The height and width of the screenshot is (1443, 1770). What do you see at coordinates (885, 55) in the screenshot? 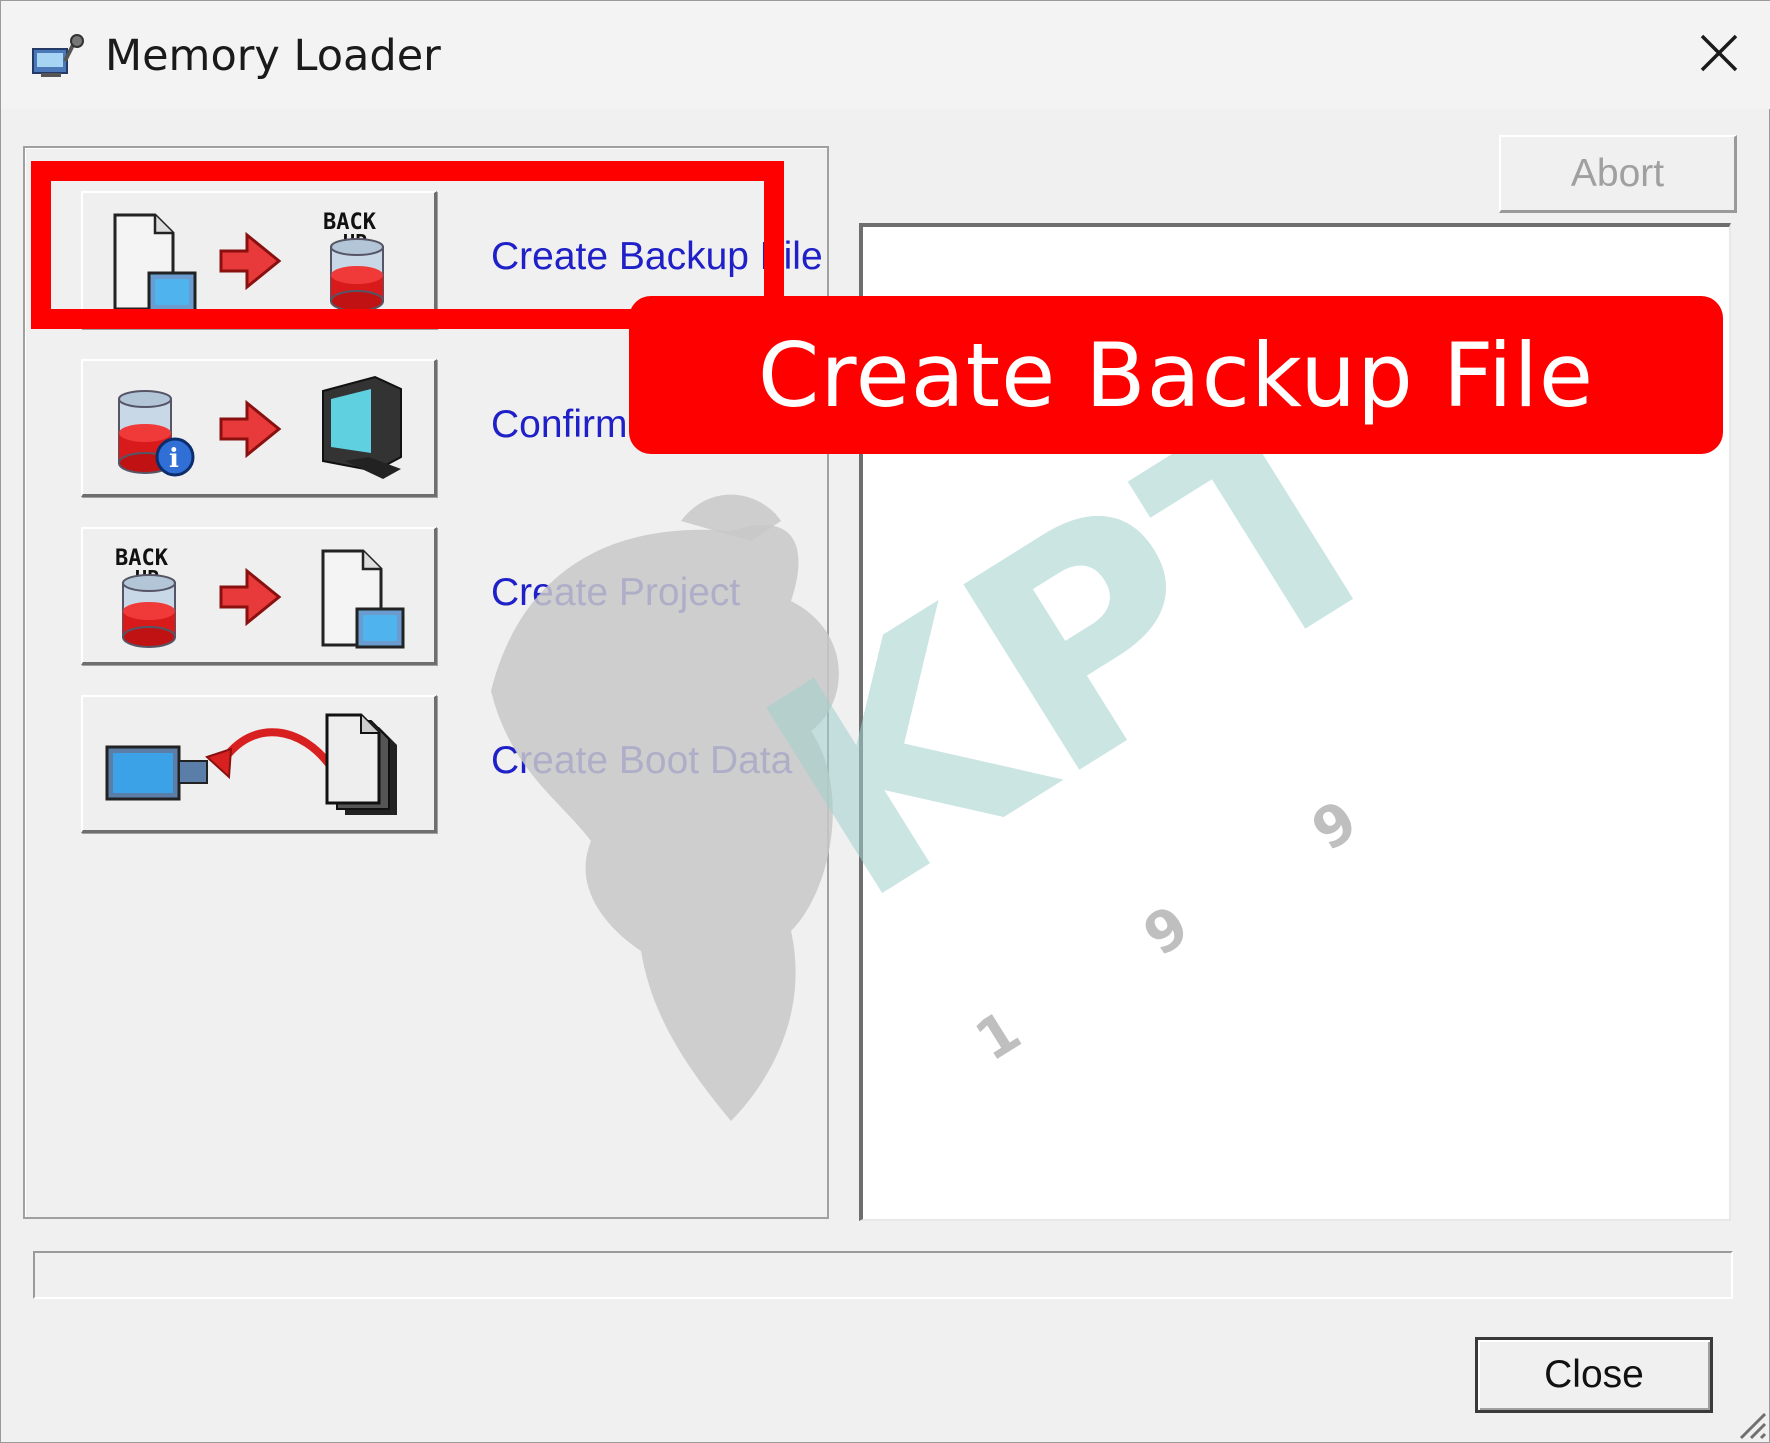
I see `title-bar: Memory Loader` at bounding box center [885, 55].